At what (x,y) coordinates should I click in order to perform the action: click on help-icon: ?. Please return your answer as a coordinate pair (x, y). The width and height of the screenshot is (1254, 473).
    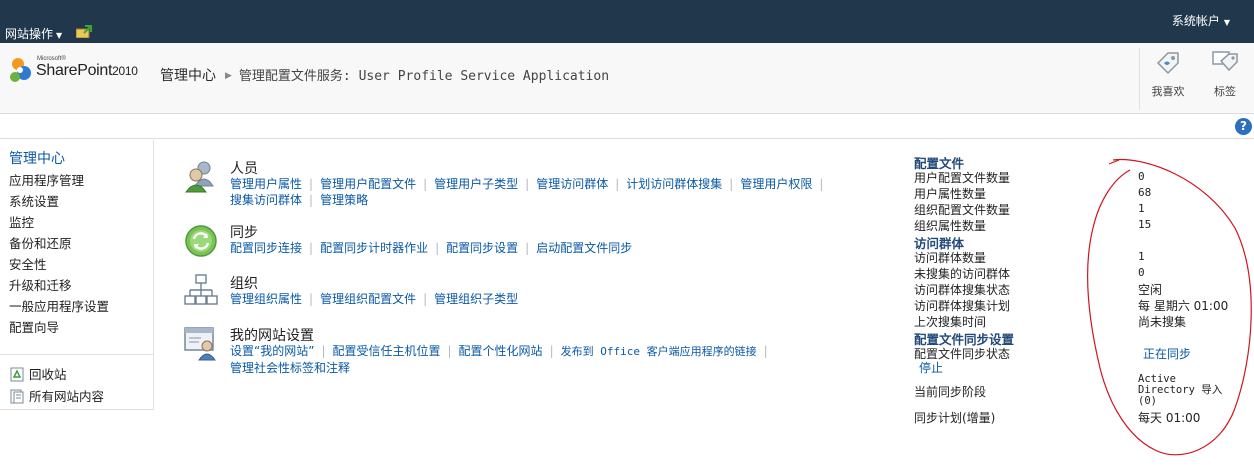
    Looking at the image, I should click on (1243, 126).